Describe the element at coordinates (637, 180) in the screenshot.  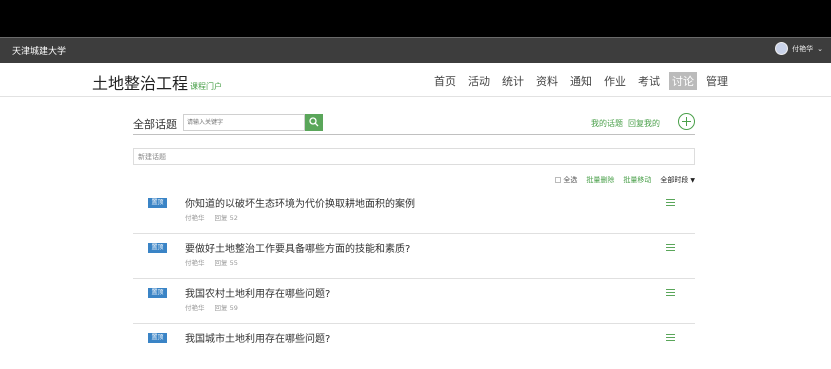
I see `batch-move-link: 批量移动` at that location.